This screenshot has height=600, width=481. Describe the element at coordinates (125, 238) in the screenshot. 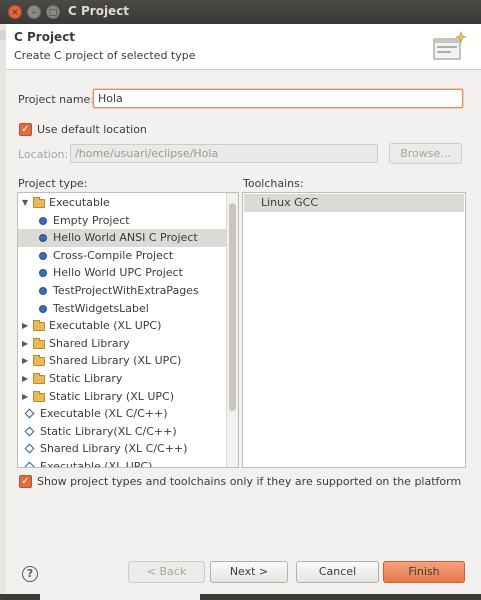

I see `project-type-item-label: Hello World ANSI C Project` at that location.